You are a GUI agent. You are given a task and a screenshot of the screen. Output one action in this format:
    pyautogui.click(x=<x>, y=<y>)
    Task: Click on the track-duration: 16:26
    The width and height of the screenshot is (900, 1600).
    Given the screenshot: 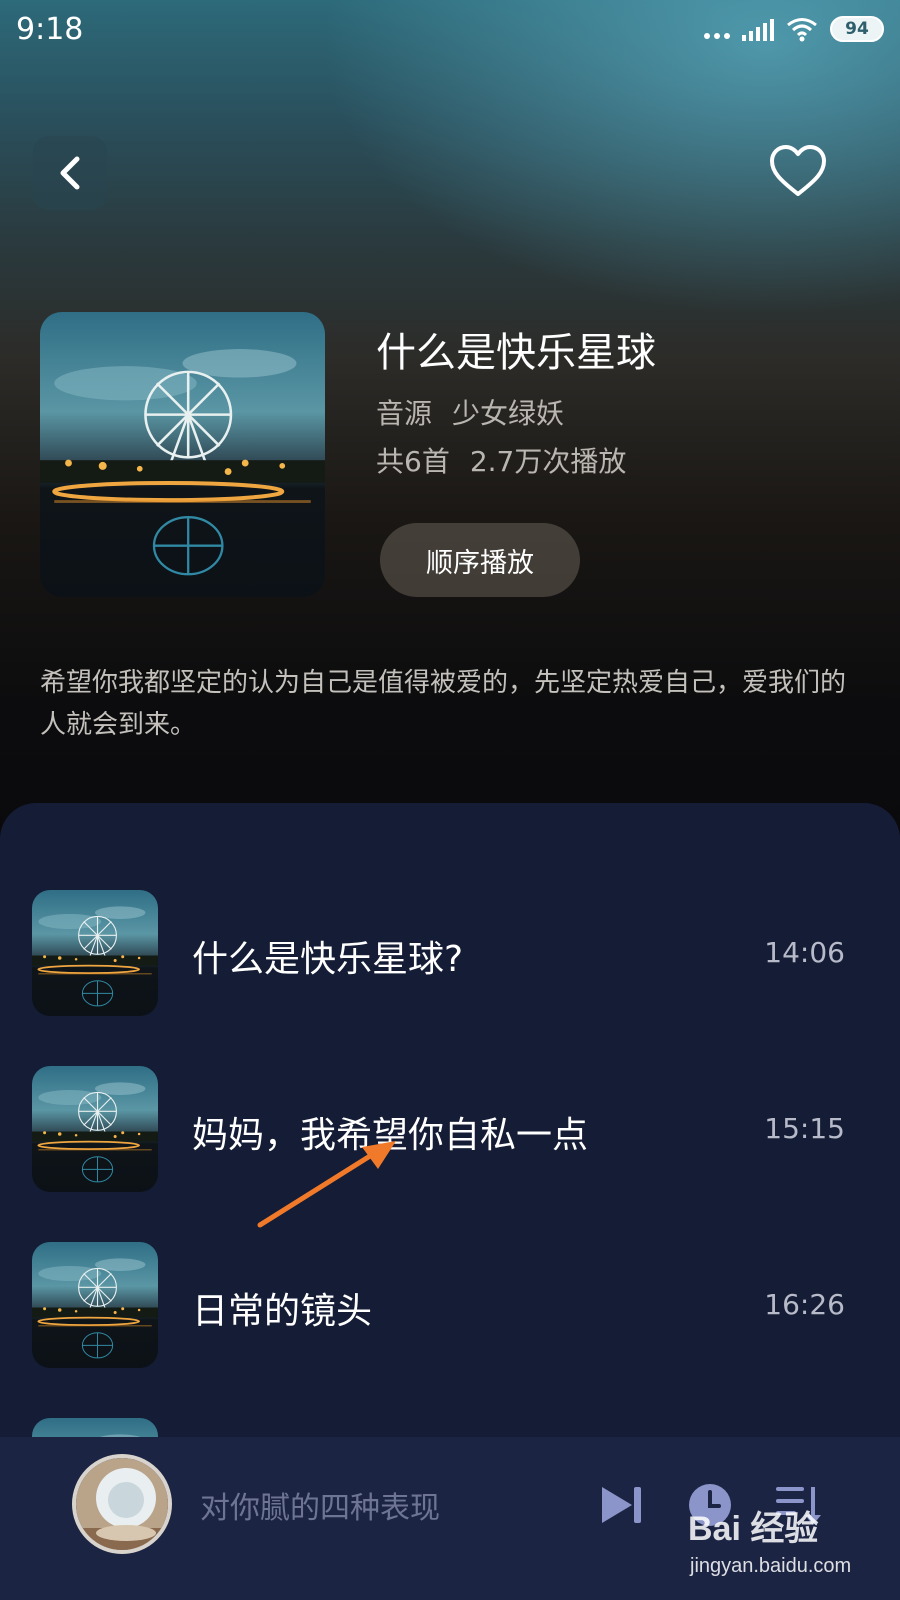 What is the action you would take?
    pyautogui.click(x=804, y=1304)
    